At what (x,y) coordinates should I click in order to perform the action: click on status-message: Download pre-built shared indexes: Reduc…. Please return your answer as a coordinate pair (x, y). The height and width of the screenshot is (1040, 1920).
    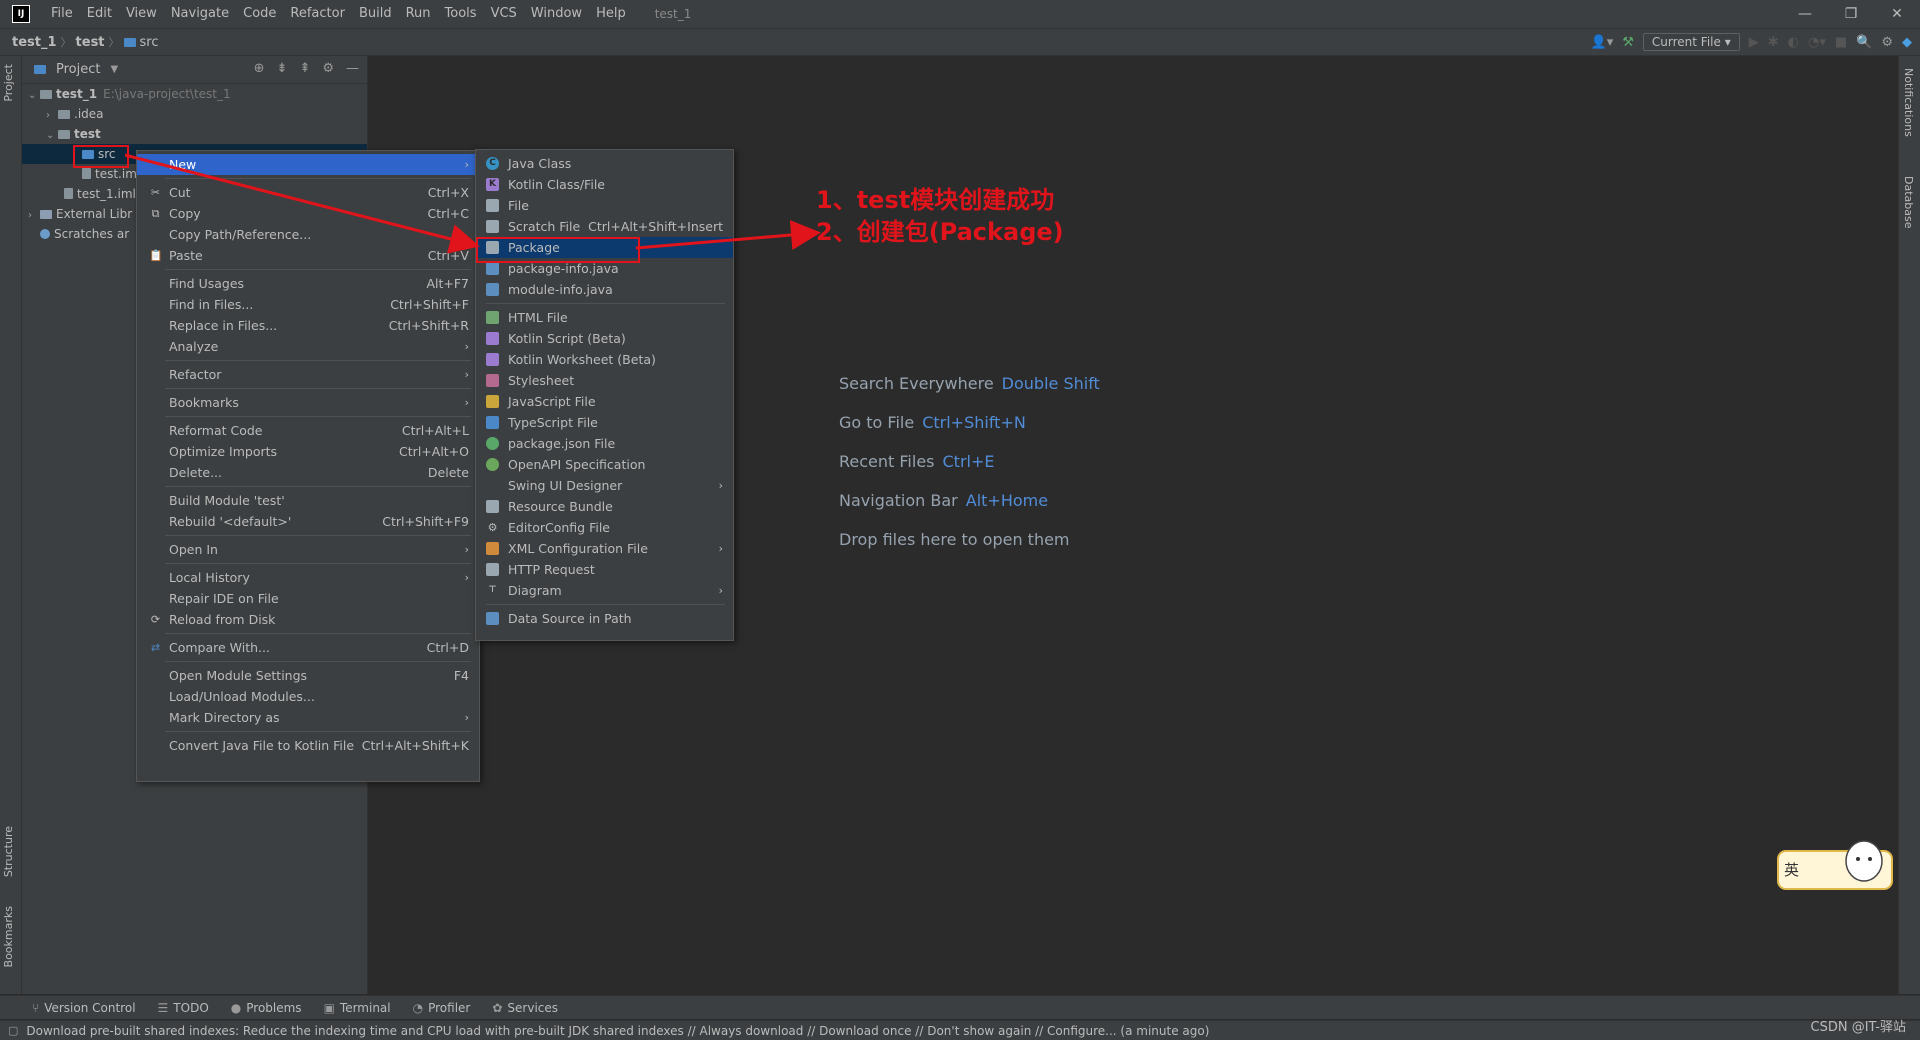
    Looking at the image, I should click on (617, 1031).